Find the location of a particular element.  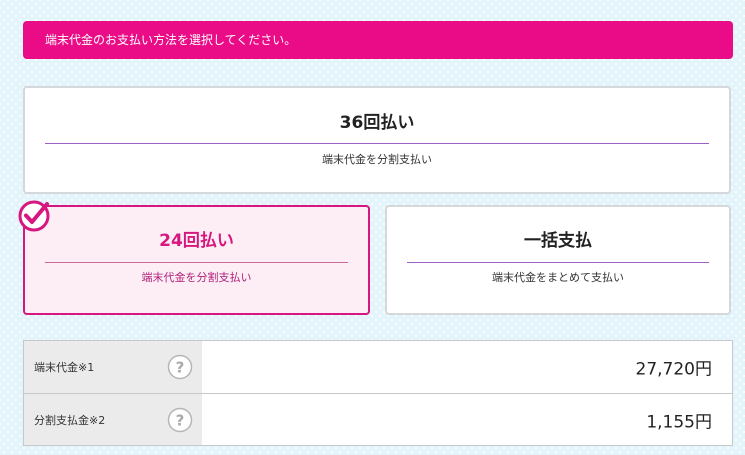

option-subtitle: 端末代金をまとめて支払い is located at coordinates (558, 277).